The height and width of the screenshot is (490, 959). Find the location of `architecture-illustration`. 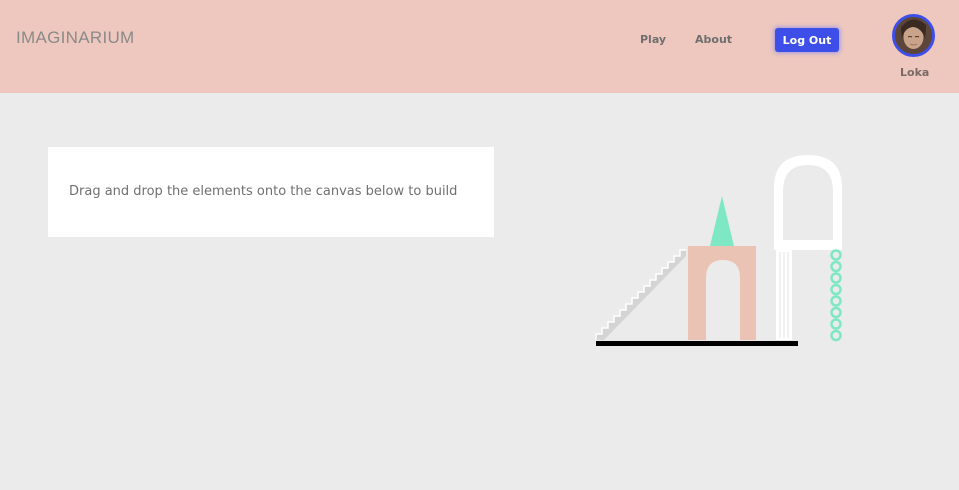

architecture-illustration is located at coordinates (718, 250).